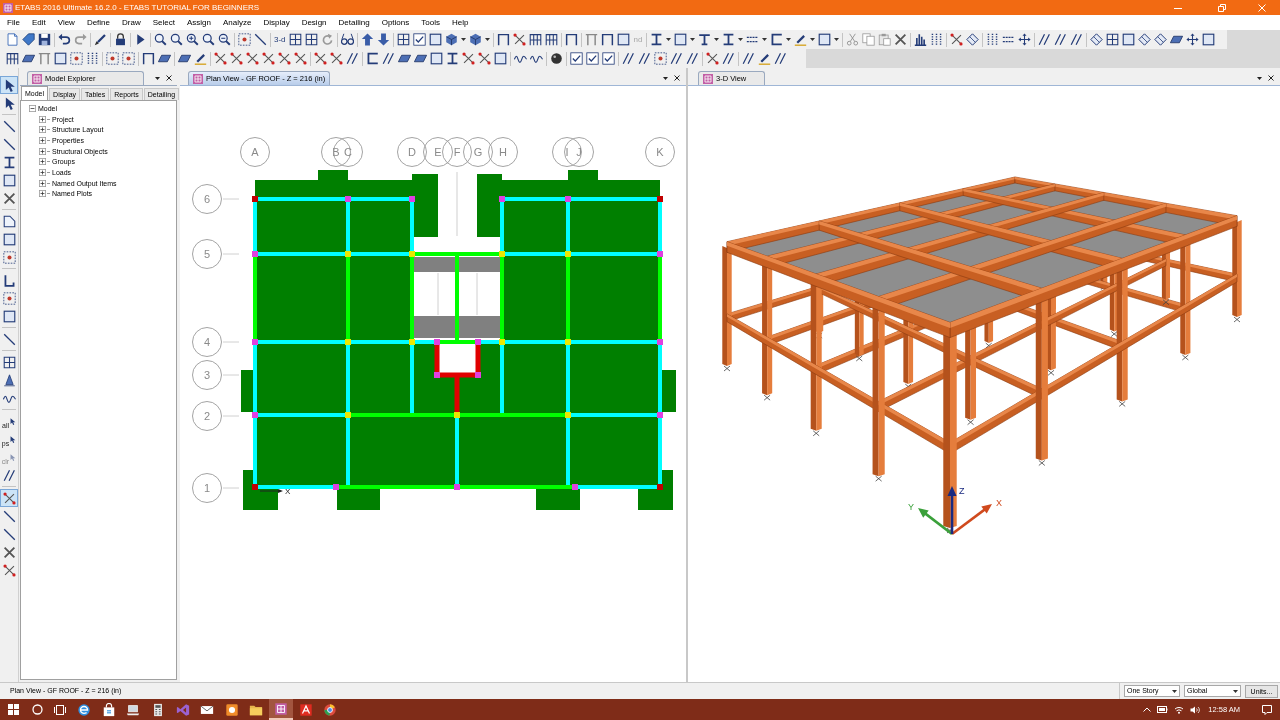  What do you see at coordinates (476, 39) in the screenshot?
I see `cube-icon` at bounding box center [476, 39].